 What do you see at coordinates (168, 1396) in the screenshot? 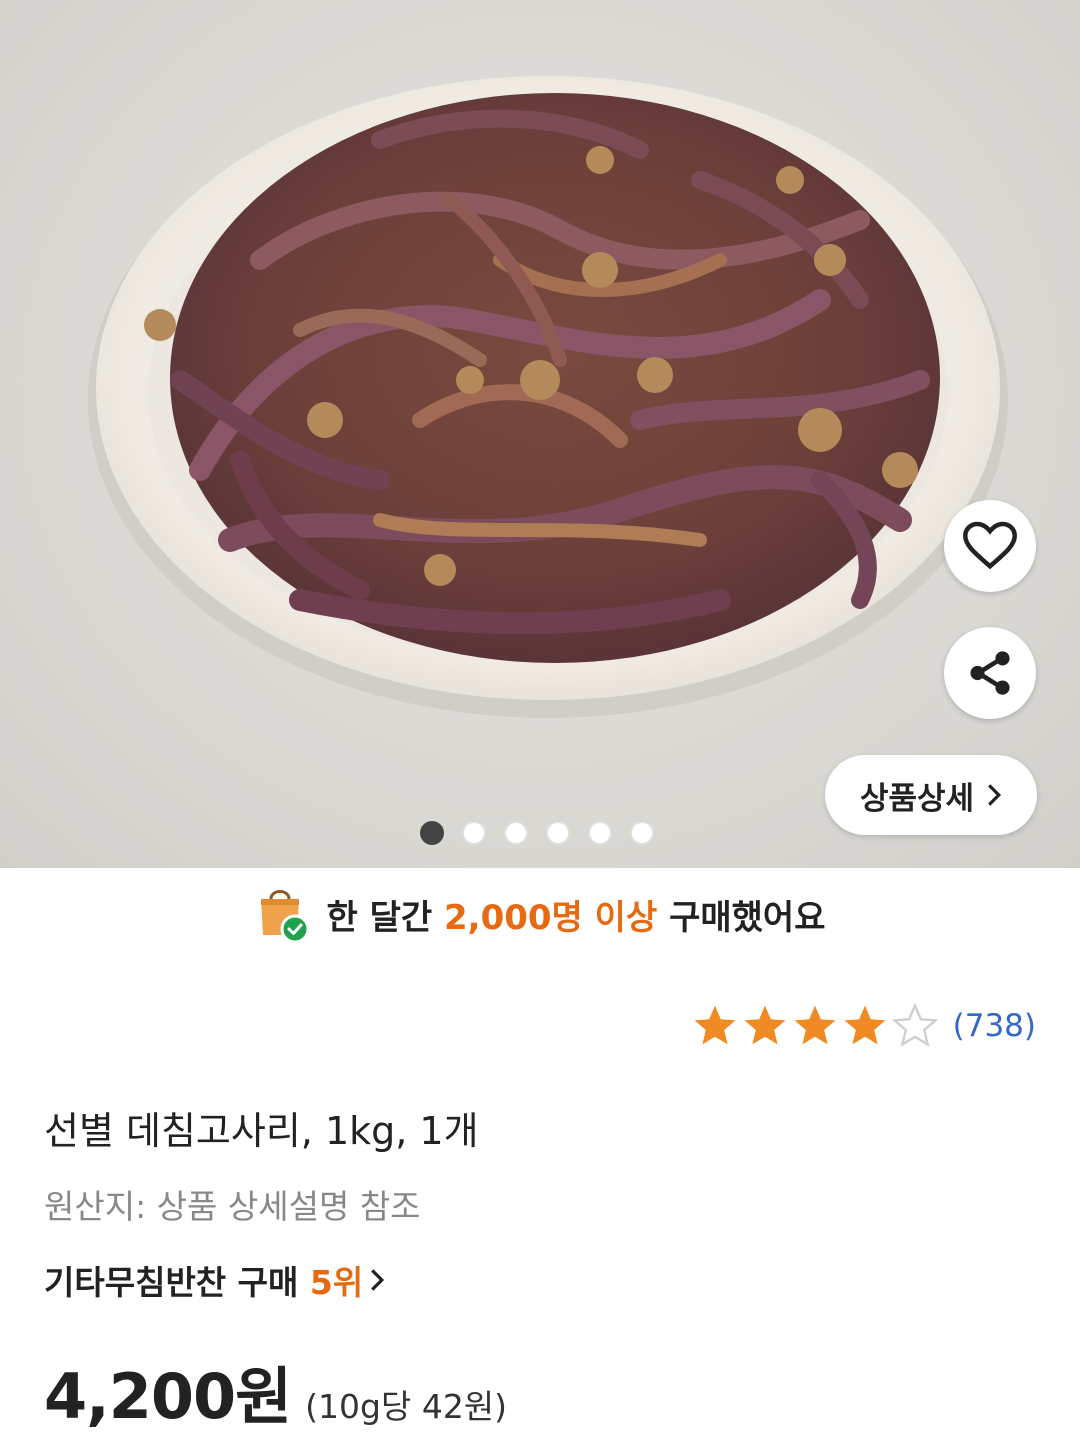
I see `product-price: 4,200원` at bounding box center [168, 1396].